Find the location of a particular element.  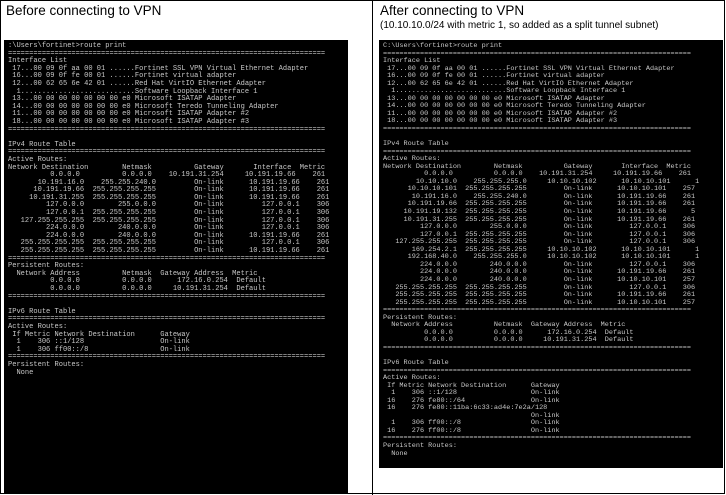

column-divider is located at coordinates (372, 247).